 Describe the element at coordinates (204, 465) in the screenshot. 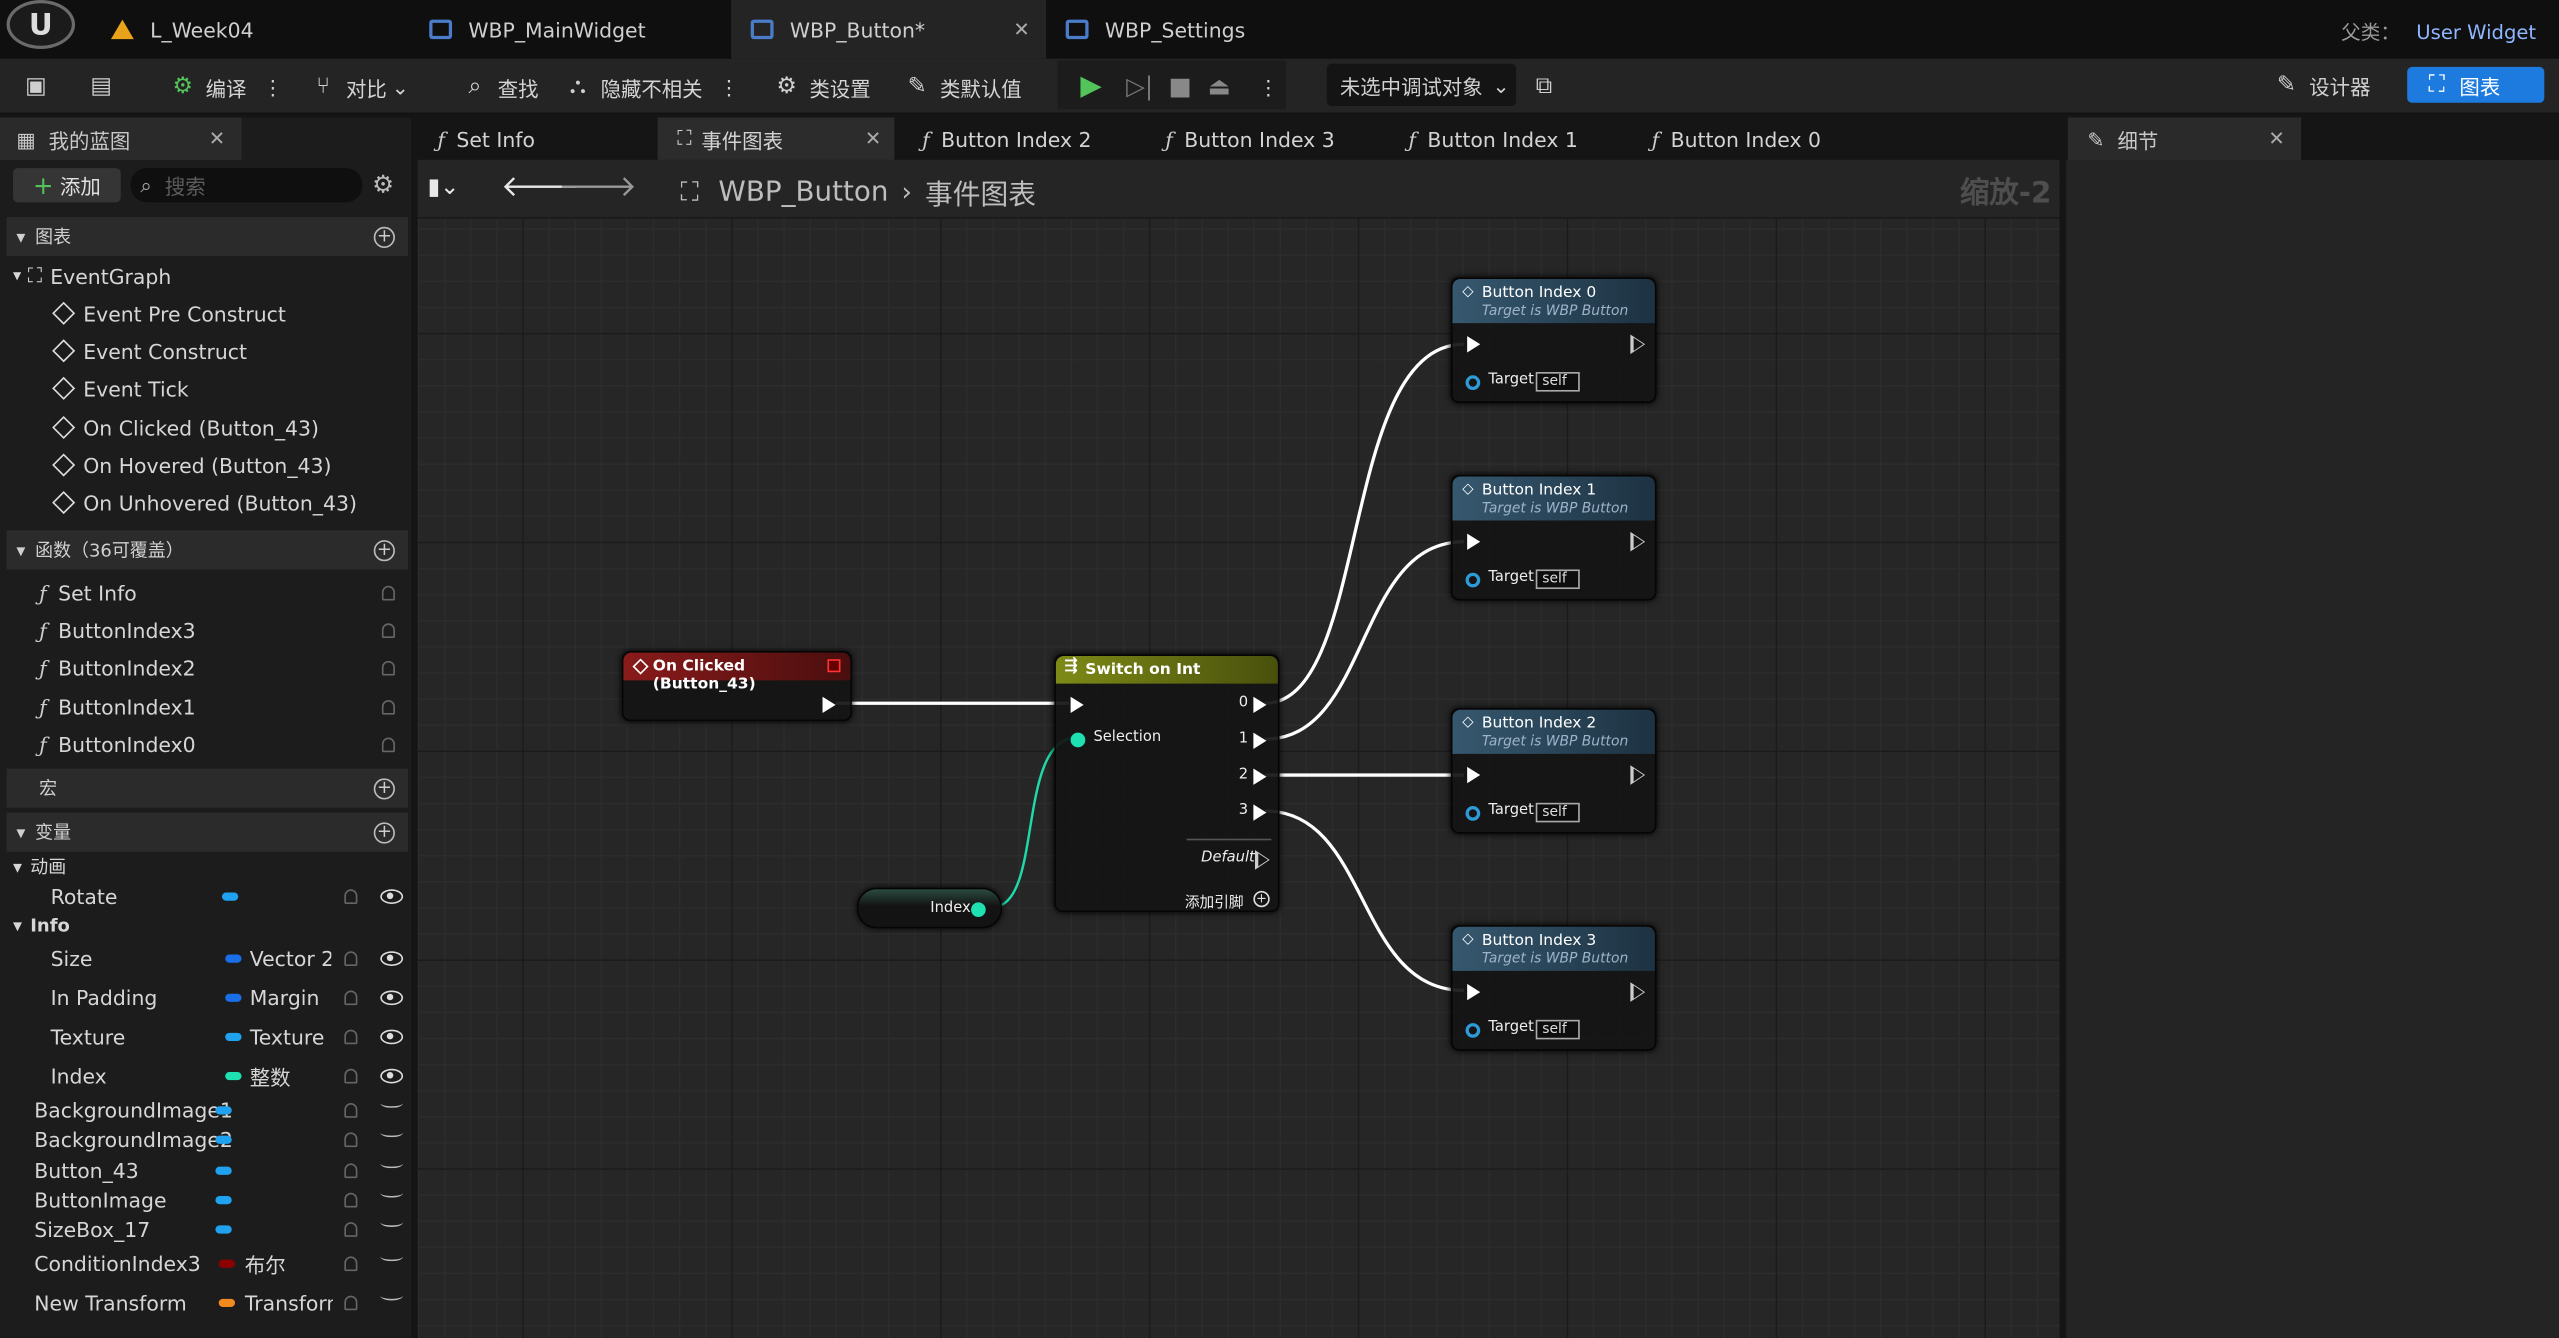

I see `event-item: On Hovered (Button_43)` at that location.